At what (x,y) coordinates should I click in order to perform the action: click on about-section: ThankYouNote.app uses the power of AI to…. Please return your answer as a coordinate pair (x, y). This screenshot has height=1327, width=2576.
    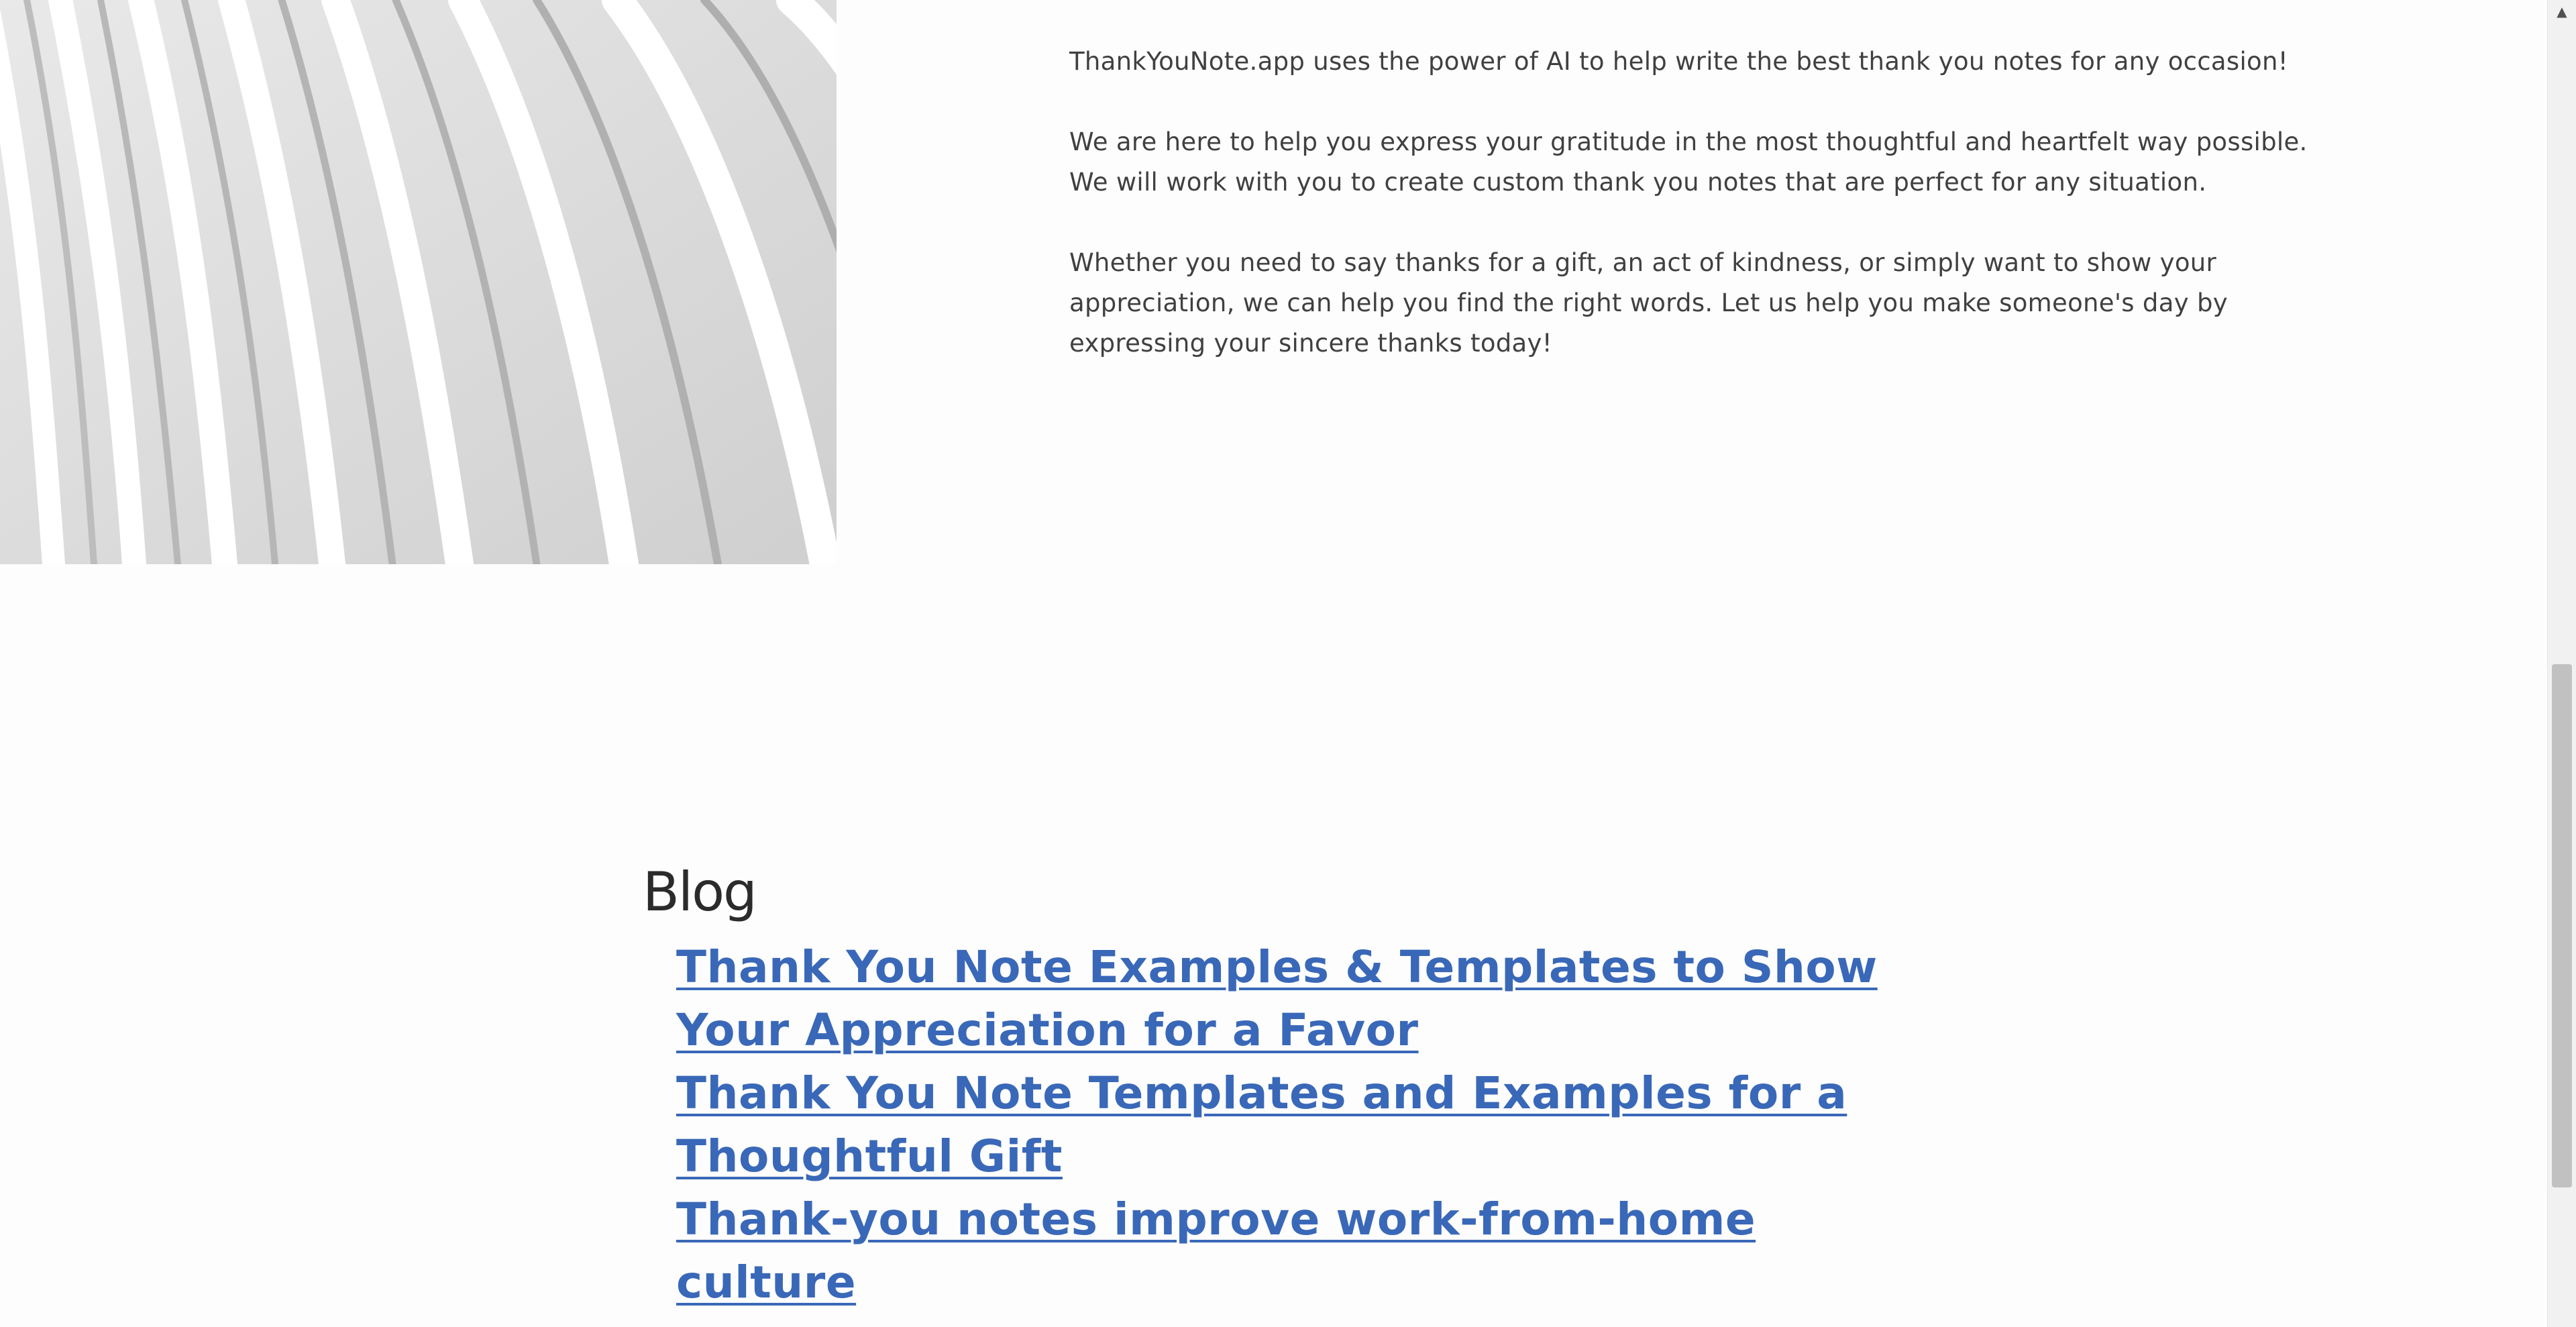
    Looking at the image, I should click on (1706, 223).